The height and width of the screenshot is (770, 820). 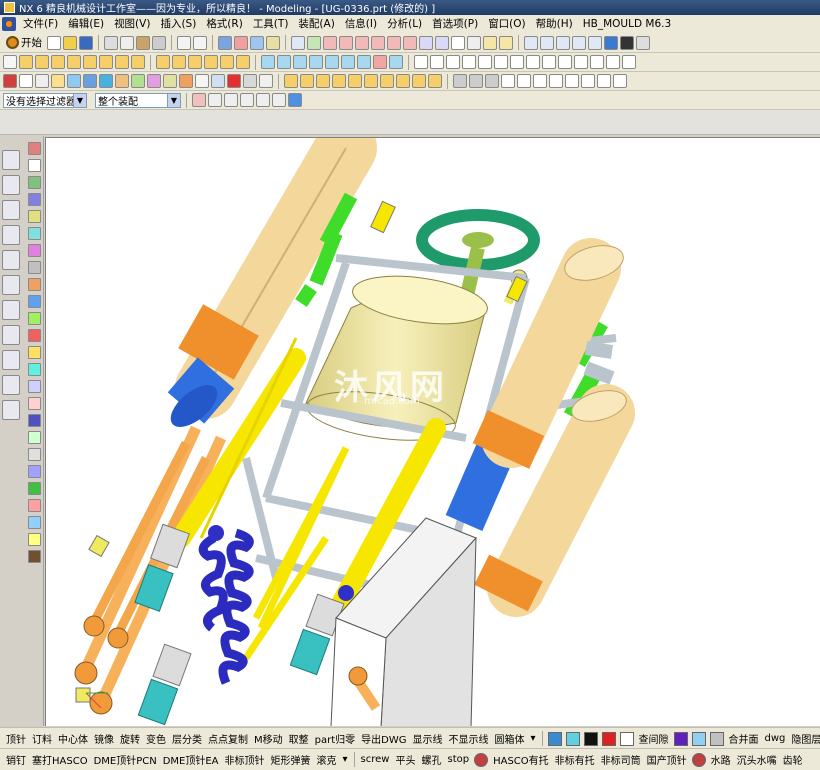 What do you see at coordinates (184, 42) in the screenshot?
I see `undo-icon` at bounding box center [184, 42].